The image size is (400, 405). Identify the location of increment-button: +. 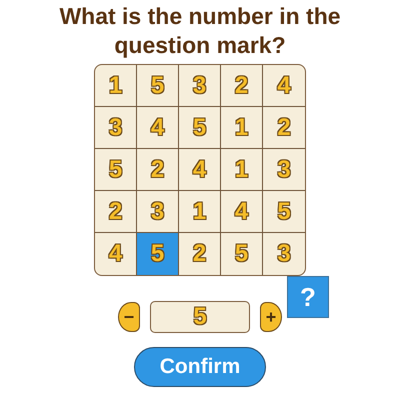
(271, 317).